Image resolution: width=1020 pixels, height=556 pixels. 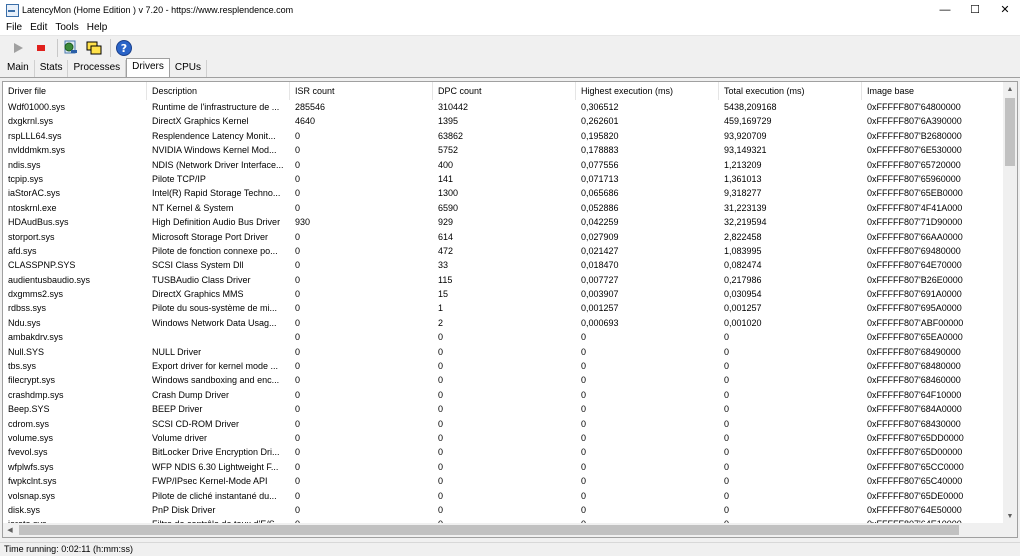 I want to click on maximize-button: ☐, so click(x=975, y=9).